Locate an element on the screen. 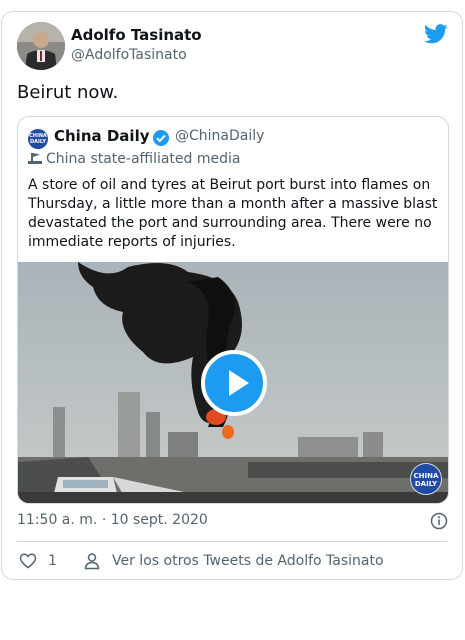  divider is located at coordinates (232, 541).